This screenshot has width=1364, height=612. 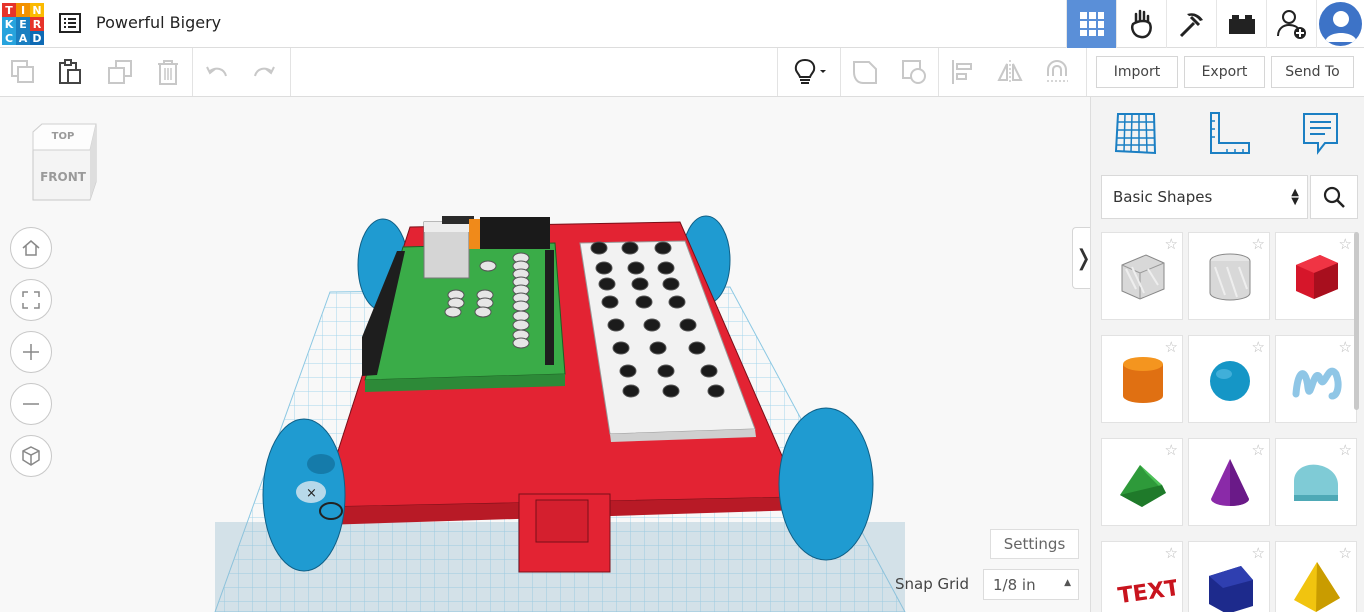 What do you see at coordinates (31, 456) in the screenshot?
I see `perspective-toggle-button` at bounding box center [31, 456].